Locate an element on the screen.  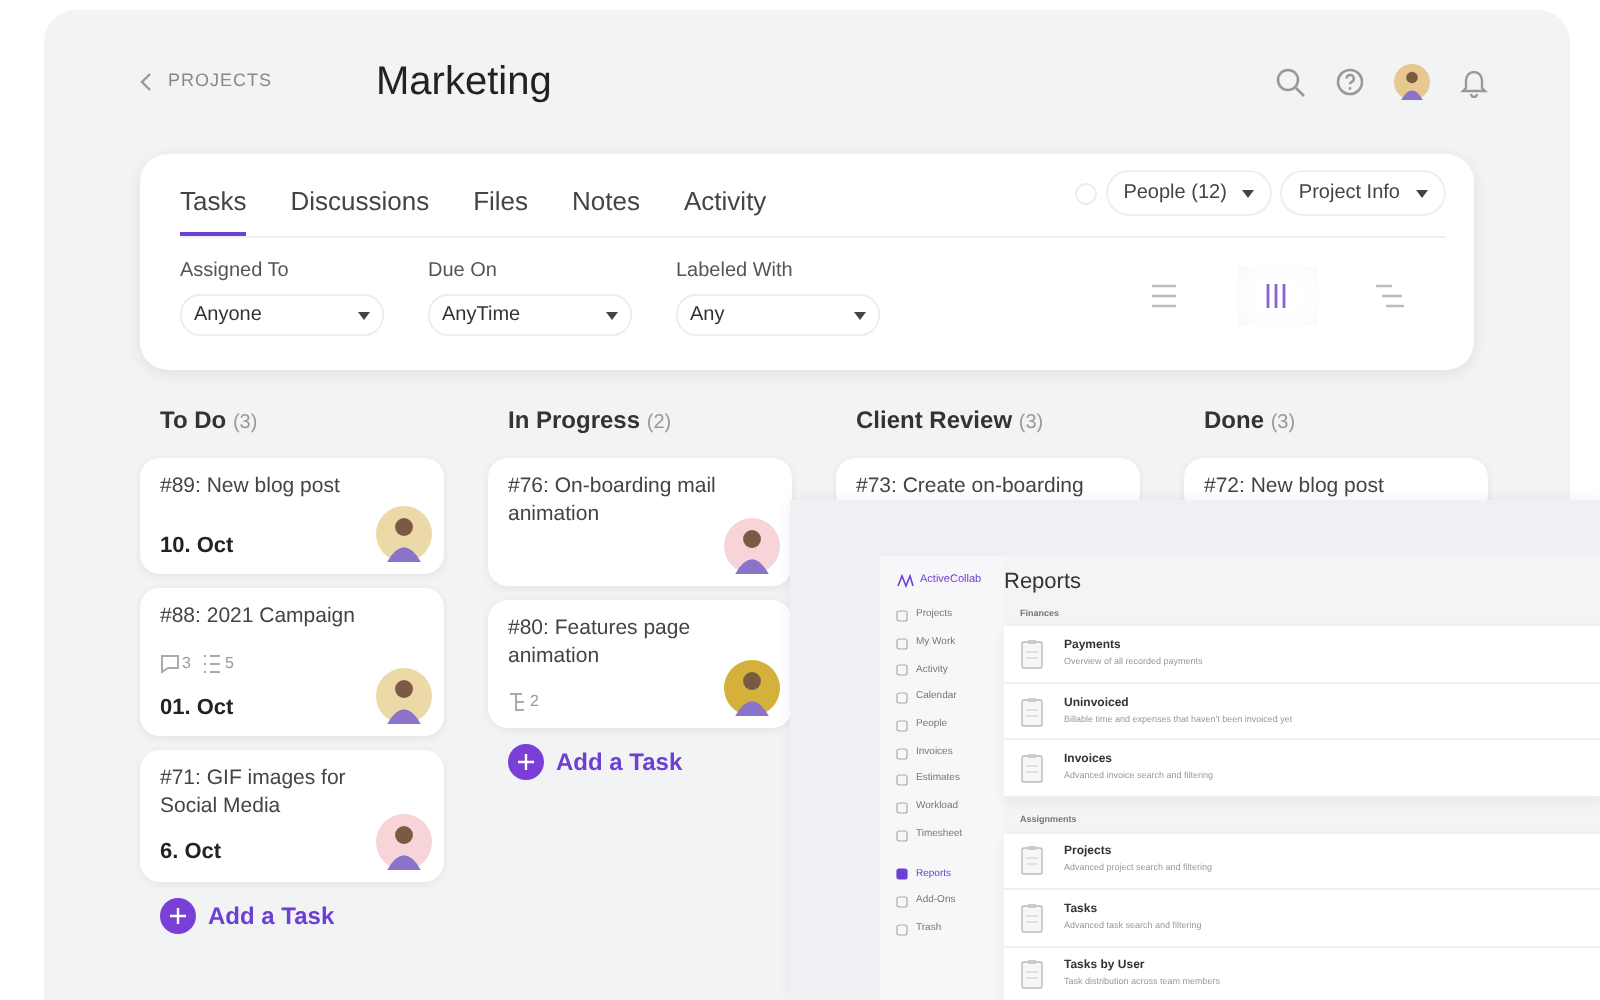
task-title: #72: New blog post is located at coordinates (1294, 488).